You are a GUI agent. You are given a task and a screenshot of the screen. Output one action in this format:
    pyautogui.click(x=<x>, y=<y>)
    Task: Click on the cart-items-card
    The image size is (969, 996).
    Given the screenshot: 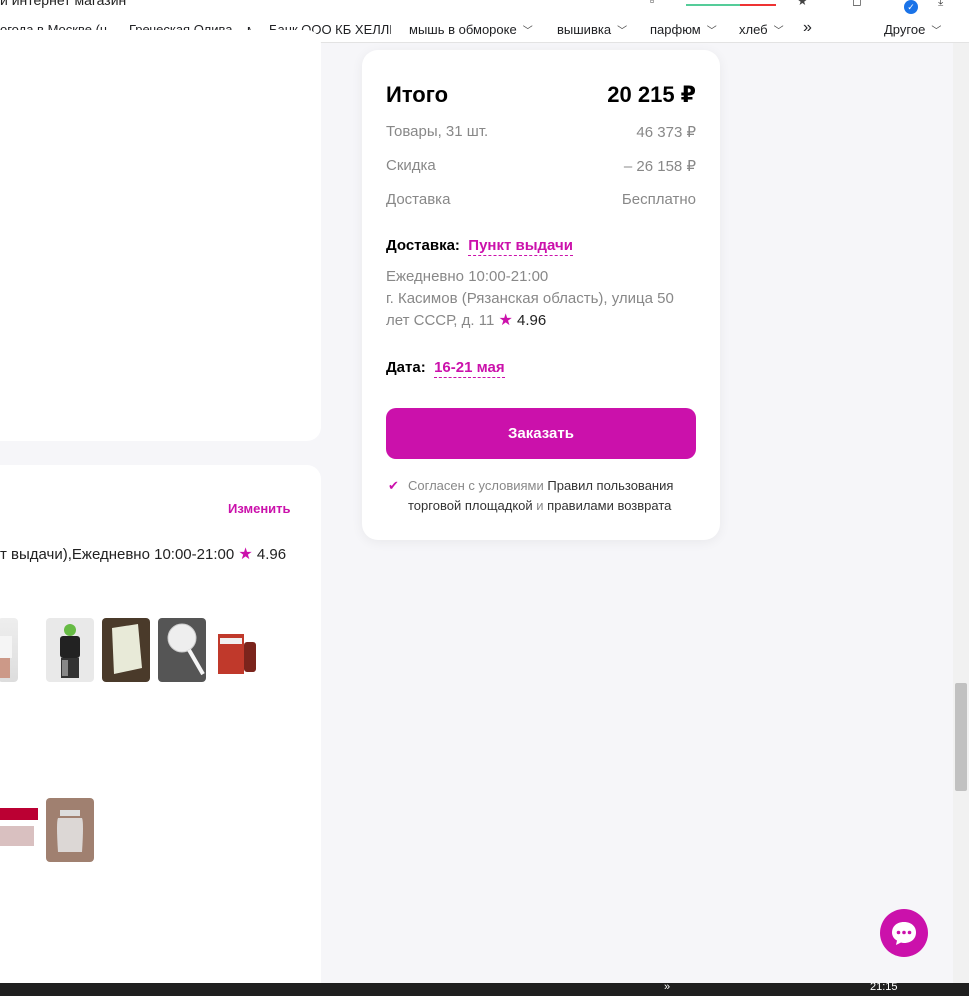 What is the action you would take?
    pyautogui.click(x=160, y=235)
    